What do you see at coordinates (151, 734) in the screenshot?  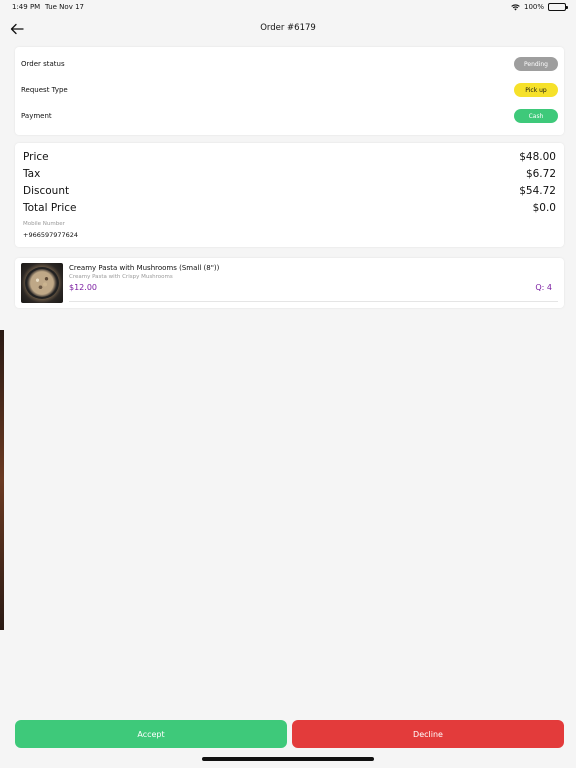 I see `accept-button: Accept` at bounding box center [151, 734].